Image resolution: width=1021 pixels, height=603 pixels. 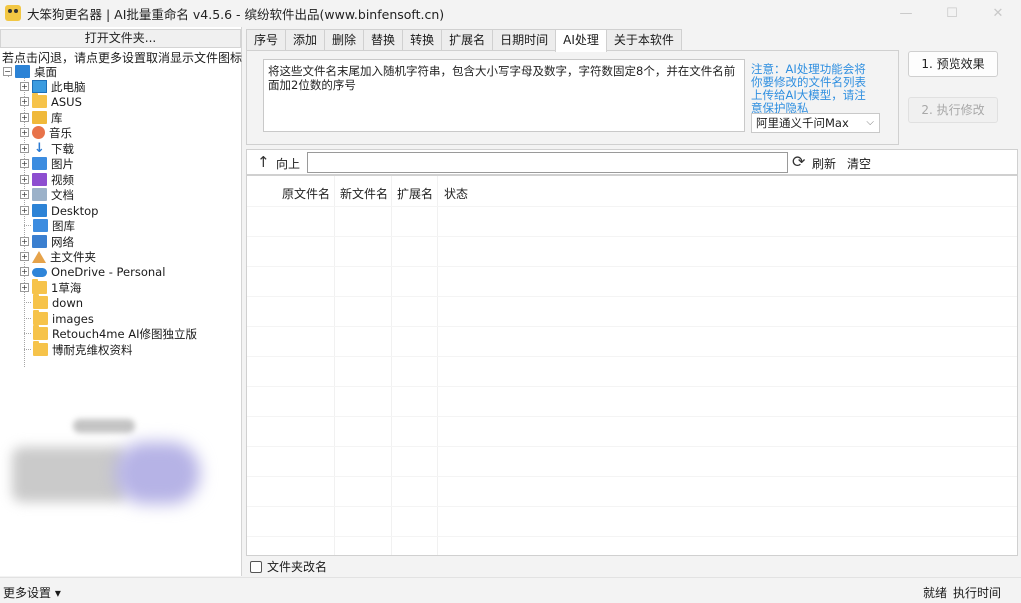 I want to click on tab-add: 添加, so click(x=305, y=40).